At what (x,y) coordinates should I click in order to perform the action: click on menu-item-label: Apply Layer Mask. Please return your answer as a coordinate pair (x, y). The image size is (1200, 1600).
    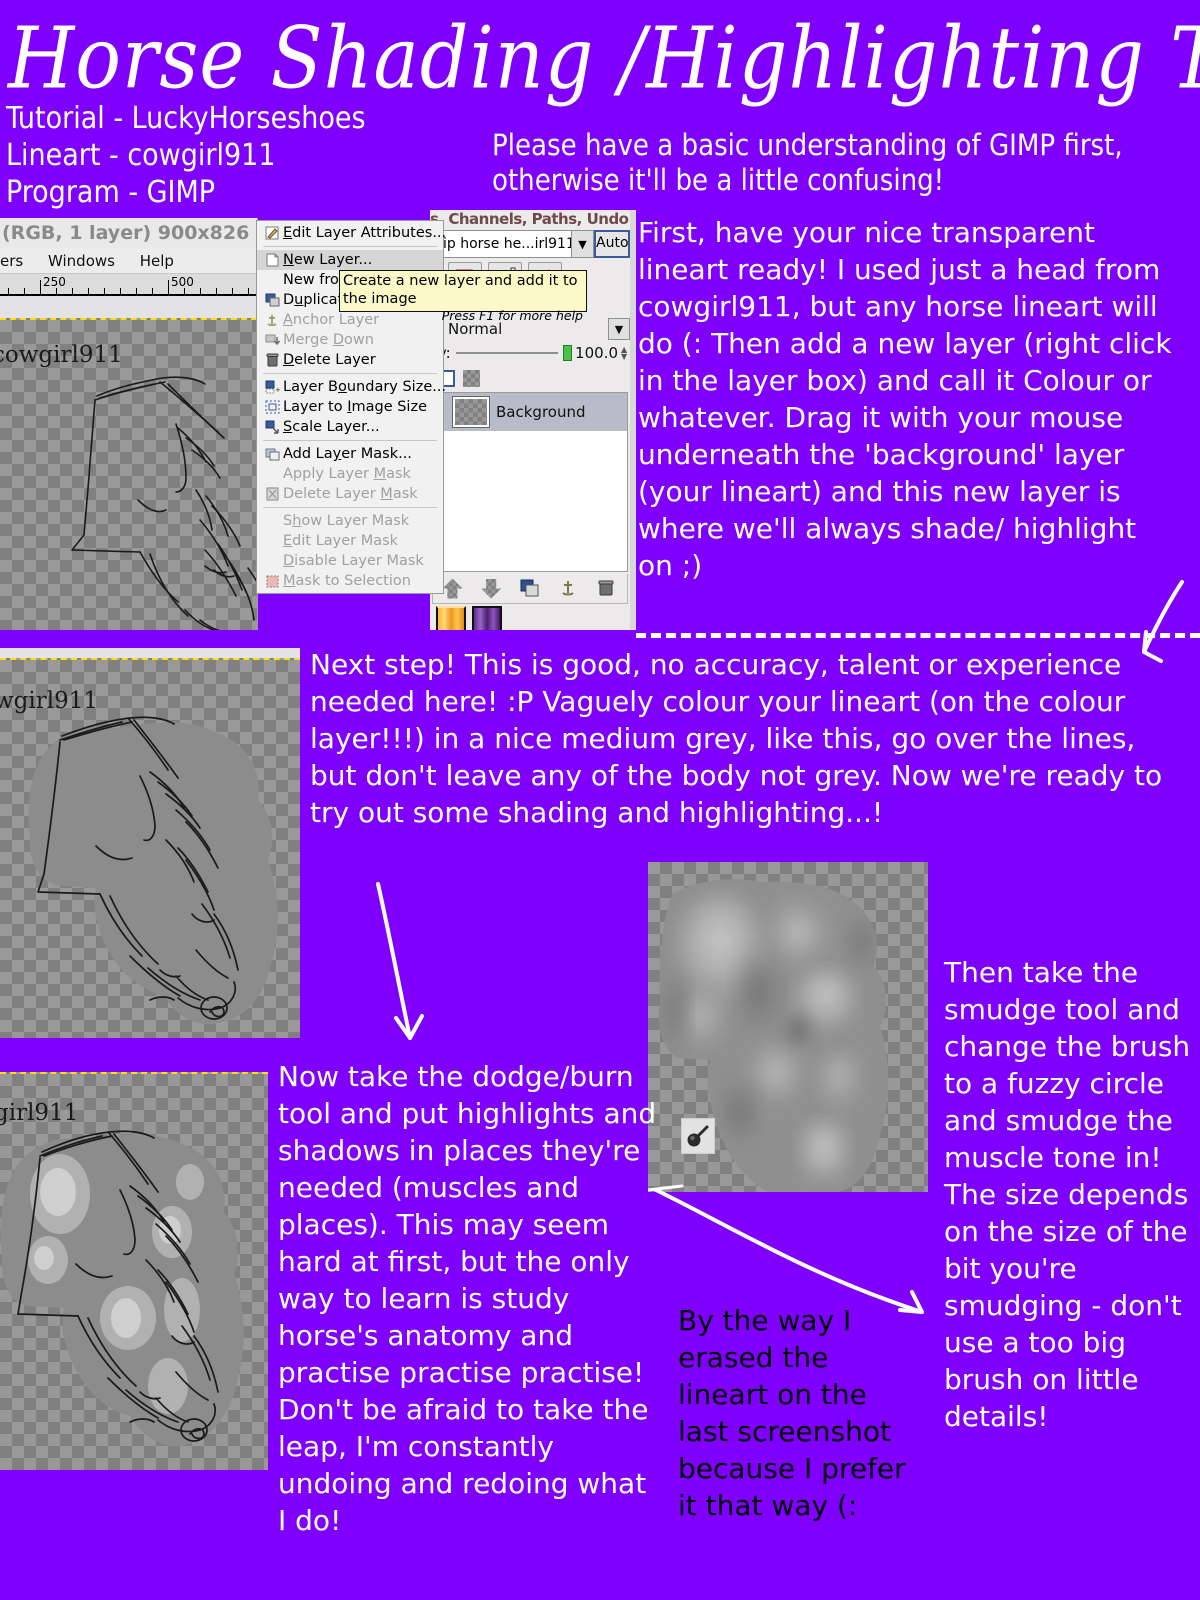
    Looking at the image, I should click on (347, 474).